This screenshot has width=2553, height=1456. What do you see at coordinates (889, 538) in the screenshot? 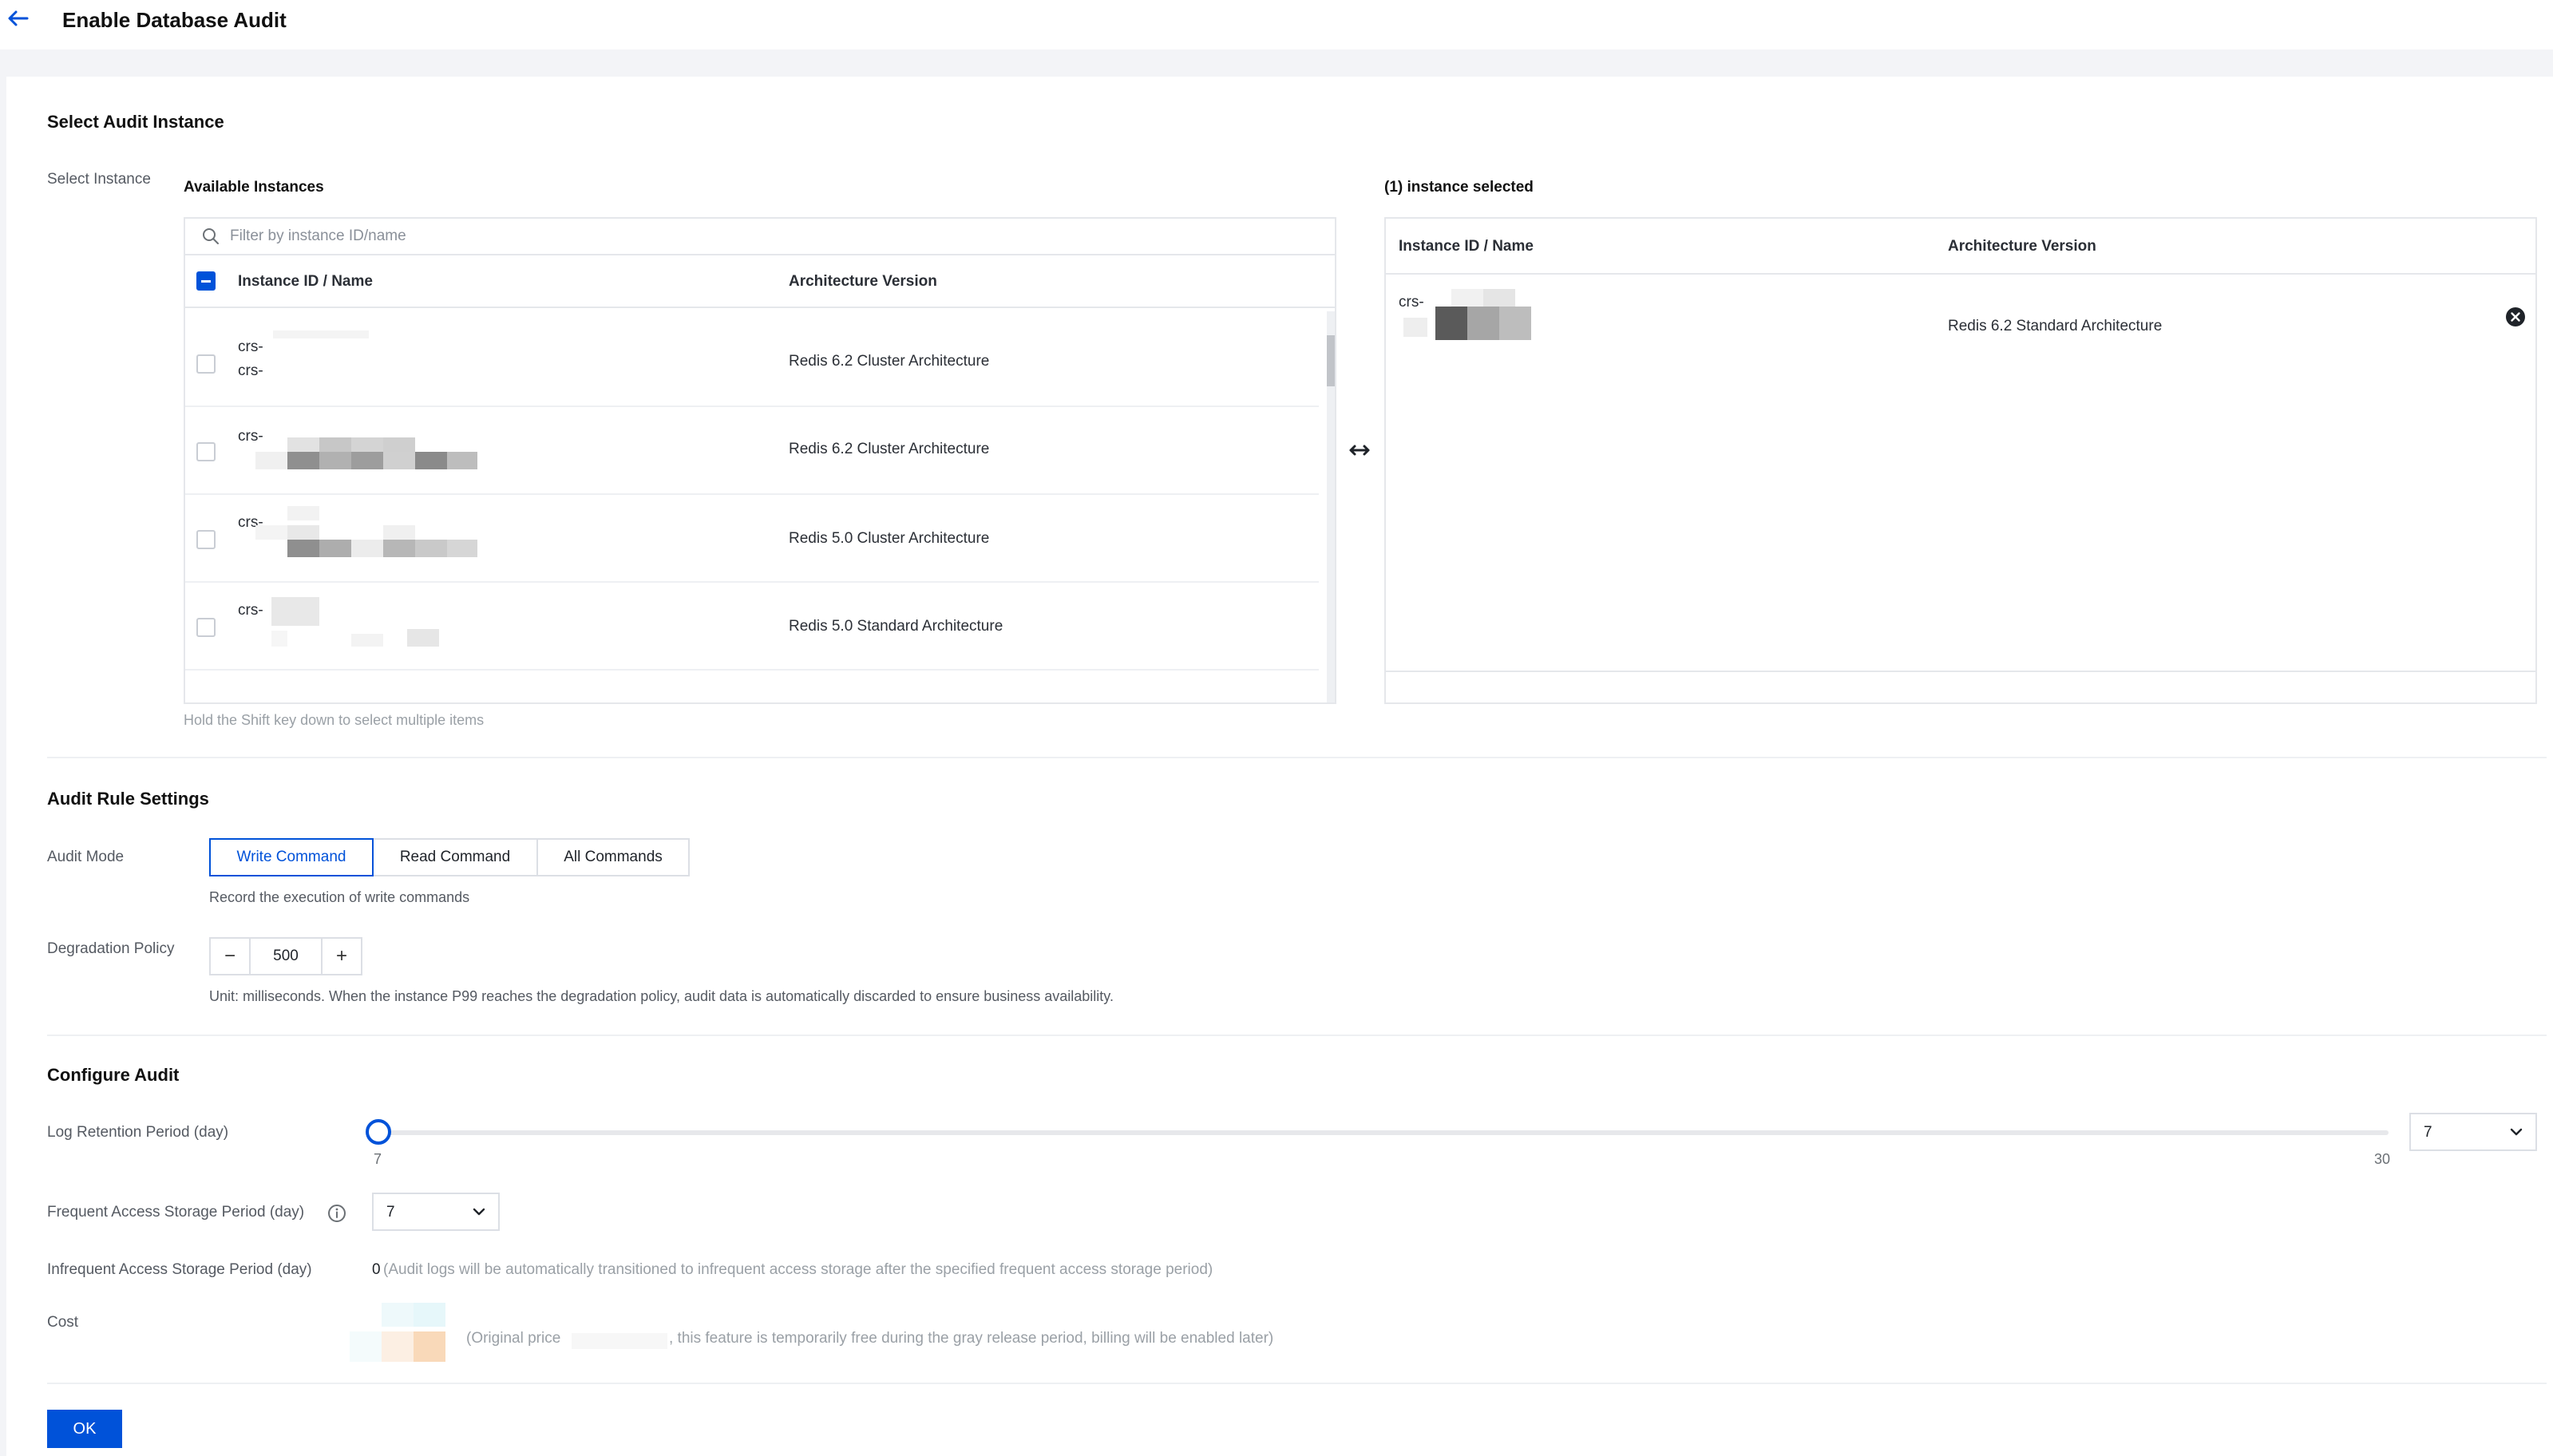
I see `architecture-version: Redis 5.0 Cluster Architecture` at bounding box center [889, 538].